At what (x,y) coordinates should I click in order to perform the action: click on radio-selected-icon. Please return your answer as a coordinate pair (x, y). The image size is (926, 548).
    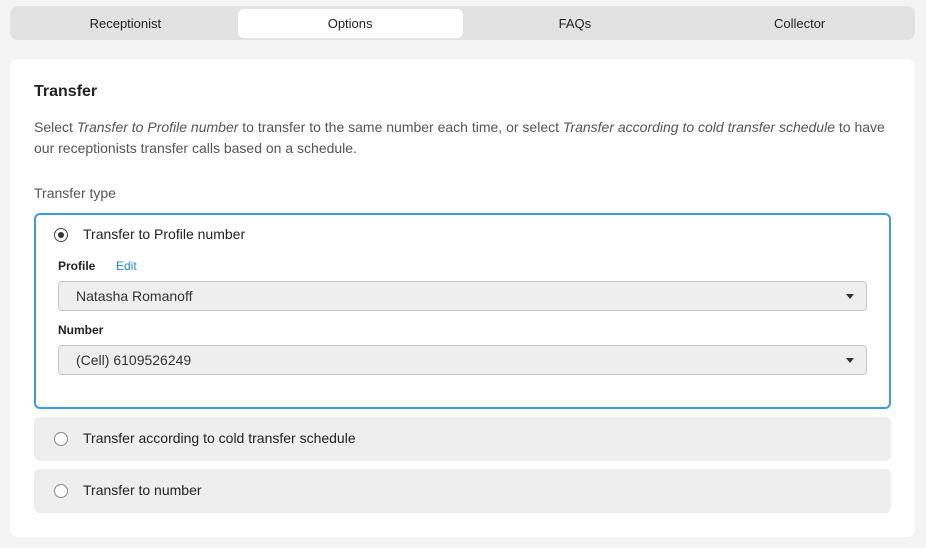
    Looking at the image, I should click on (61, 235).